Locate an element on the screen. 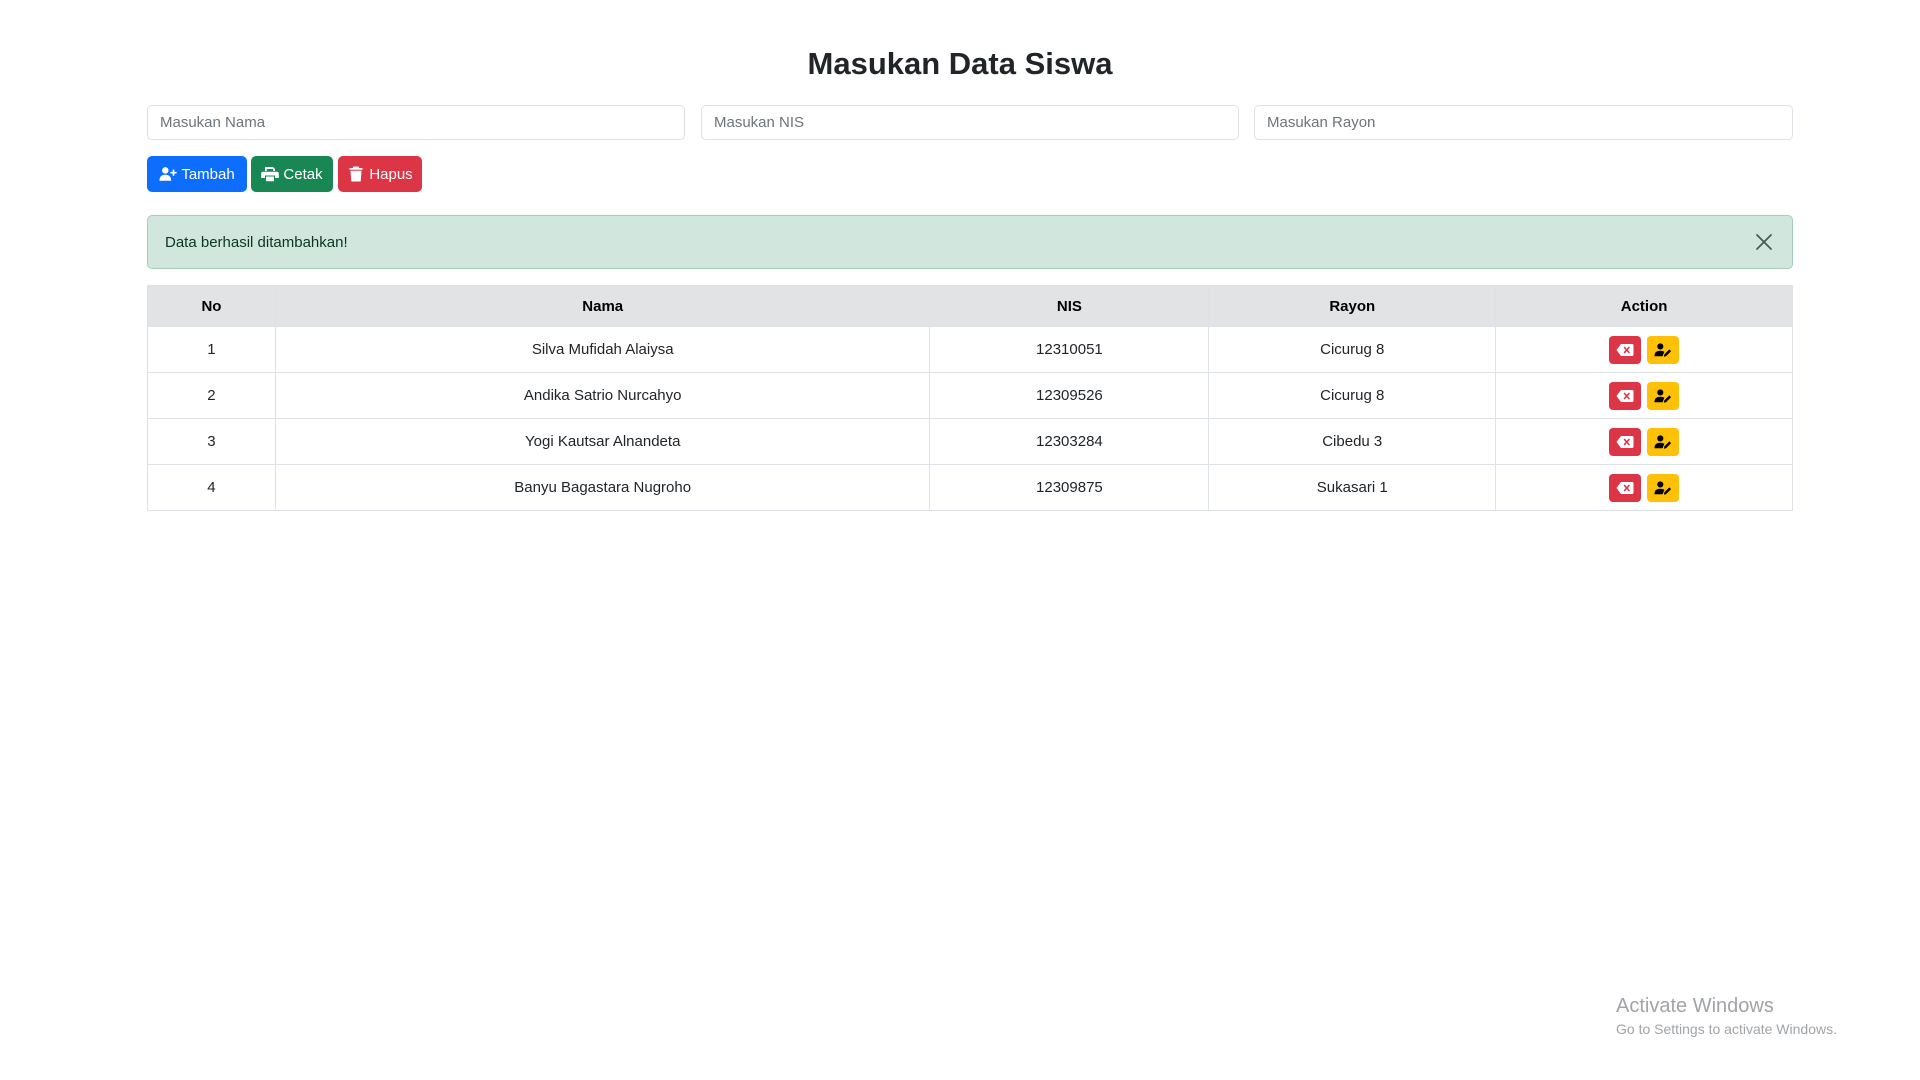 The image size is (1920, 1080). rayon-input is located at coordinates (1523, 122).